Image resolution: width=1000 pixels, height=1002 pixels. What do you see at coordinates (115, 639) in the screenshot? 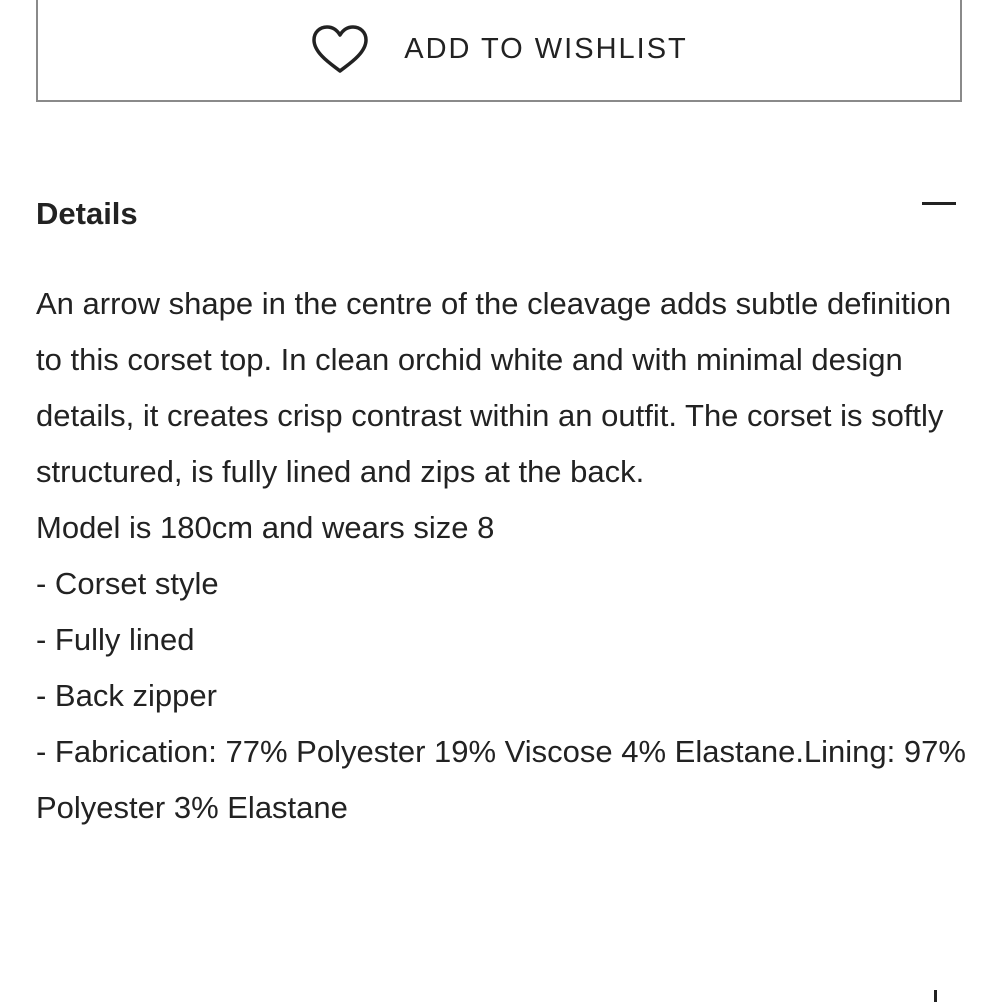
I see `feature-item: - Fully lined` at bounding box center [115, 639].